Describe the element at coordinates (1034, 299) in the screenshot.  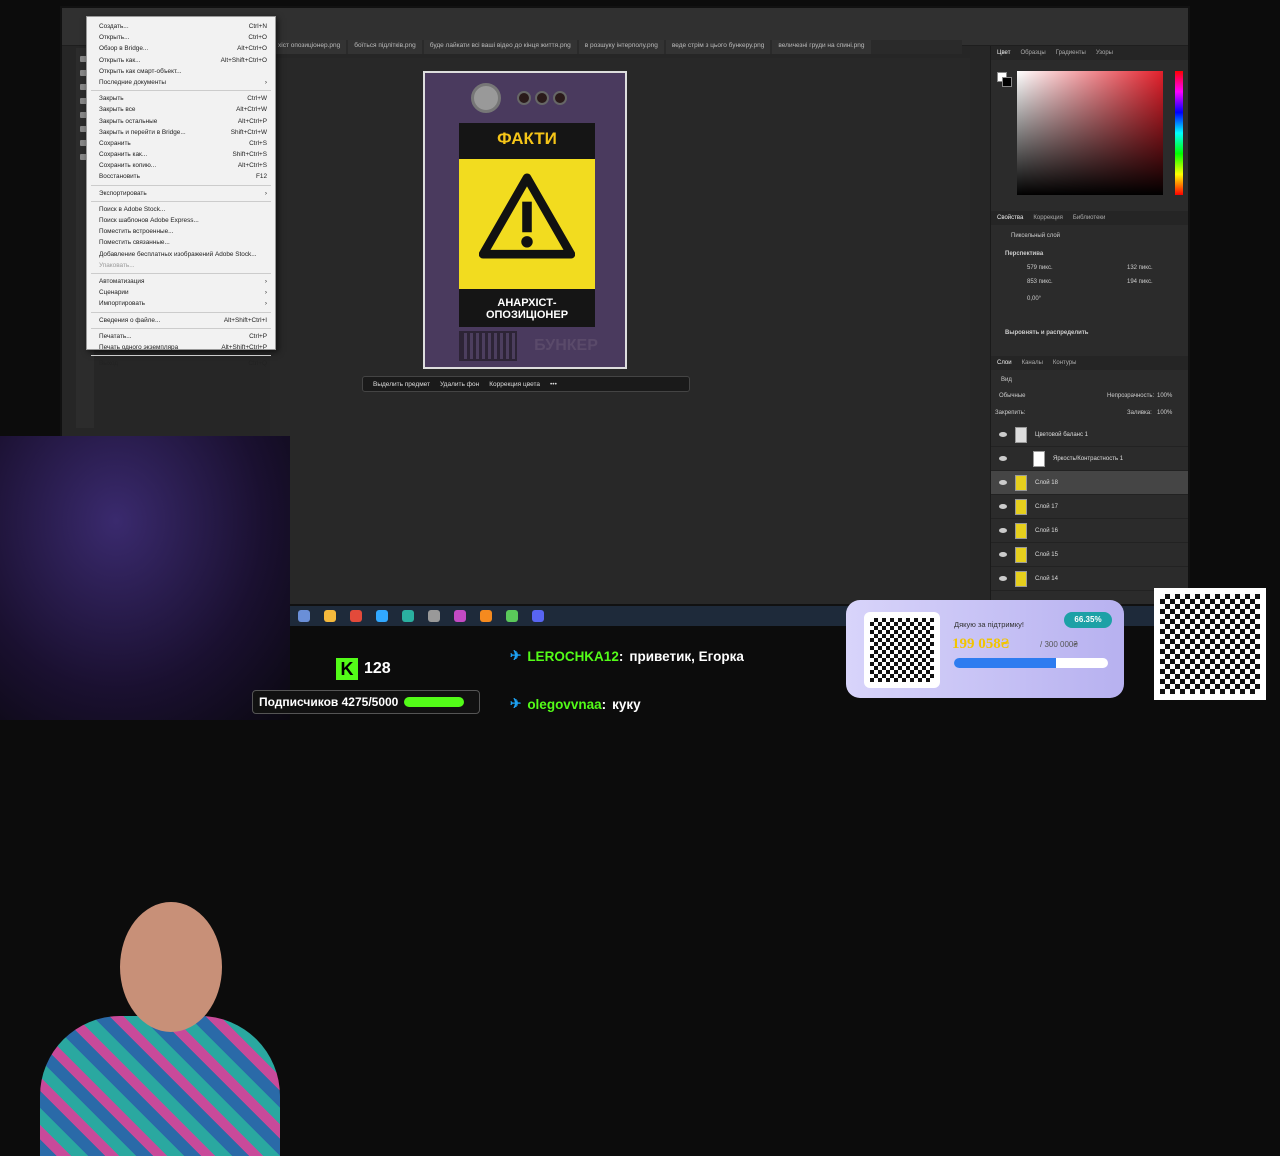
I see `angle-field: 0,00°` at that location.